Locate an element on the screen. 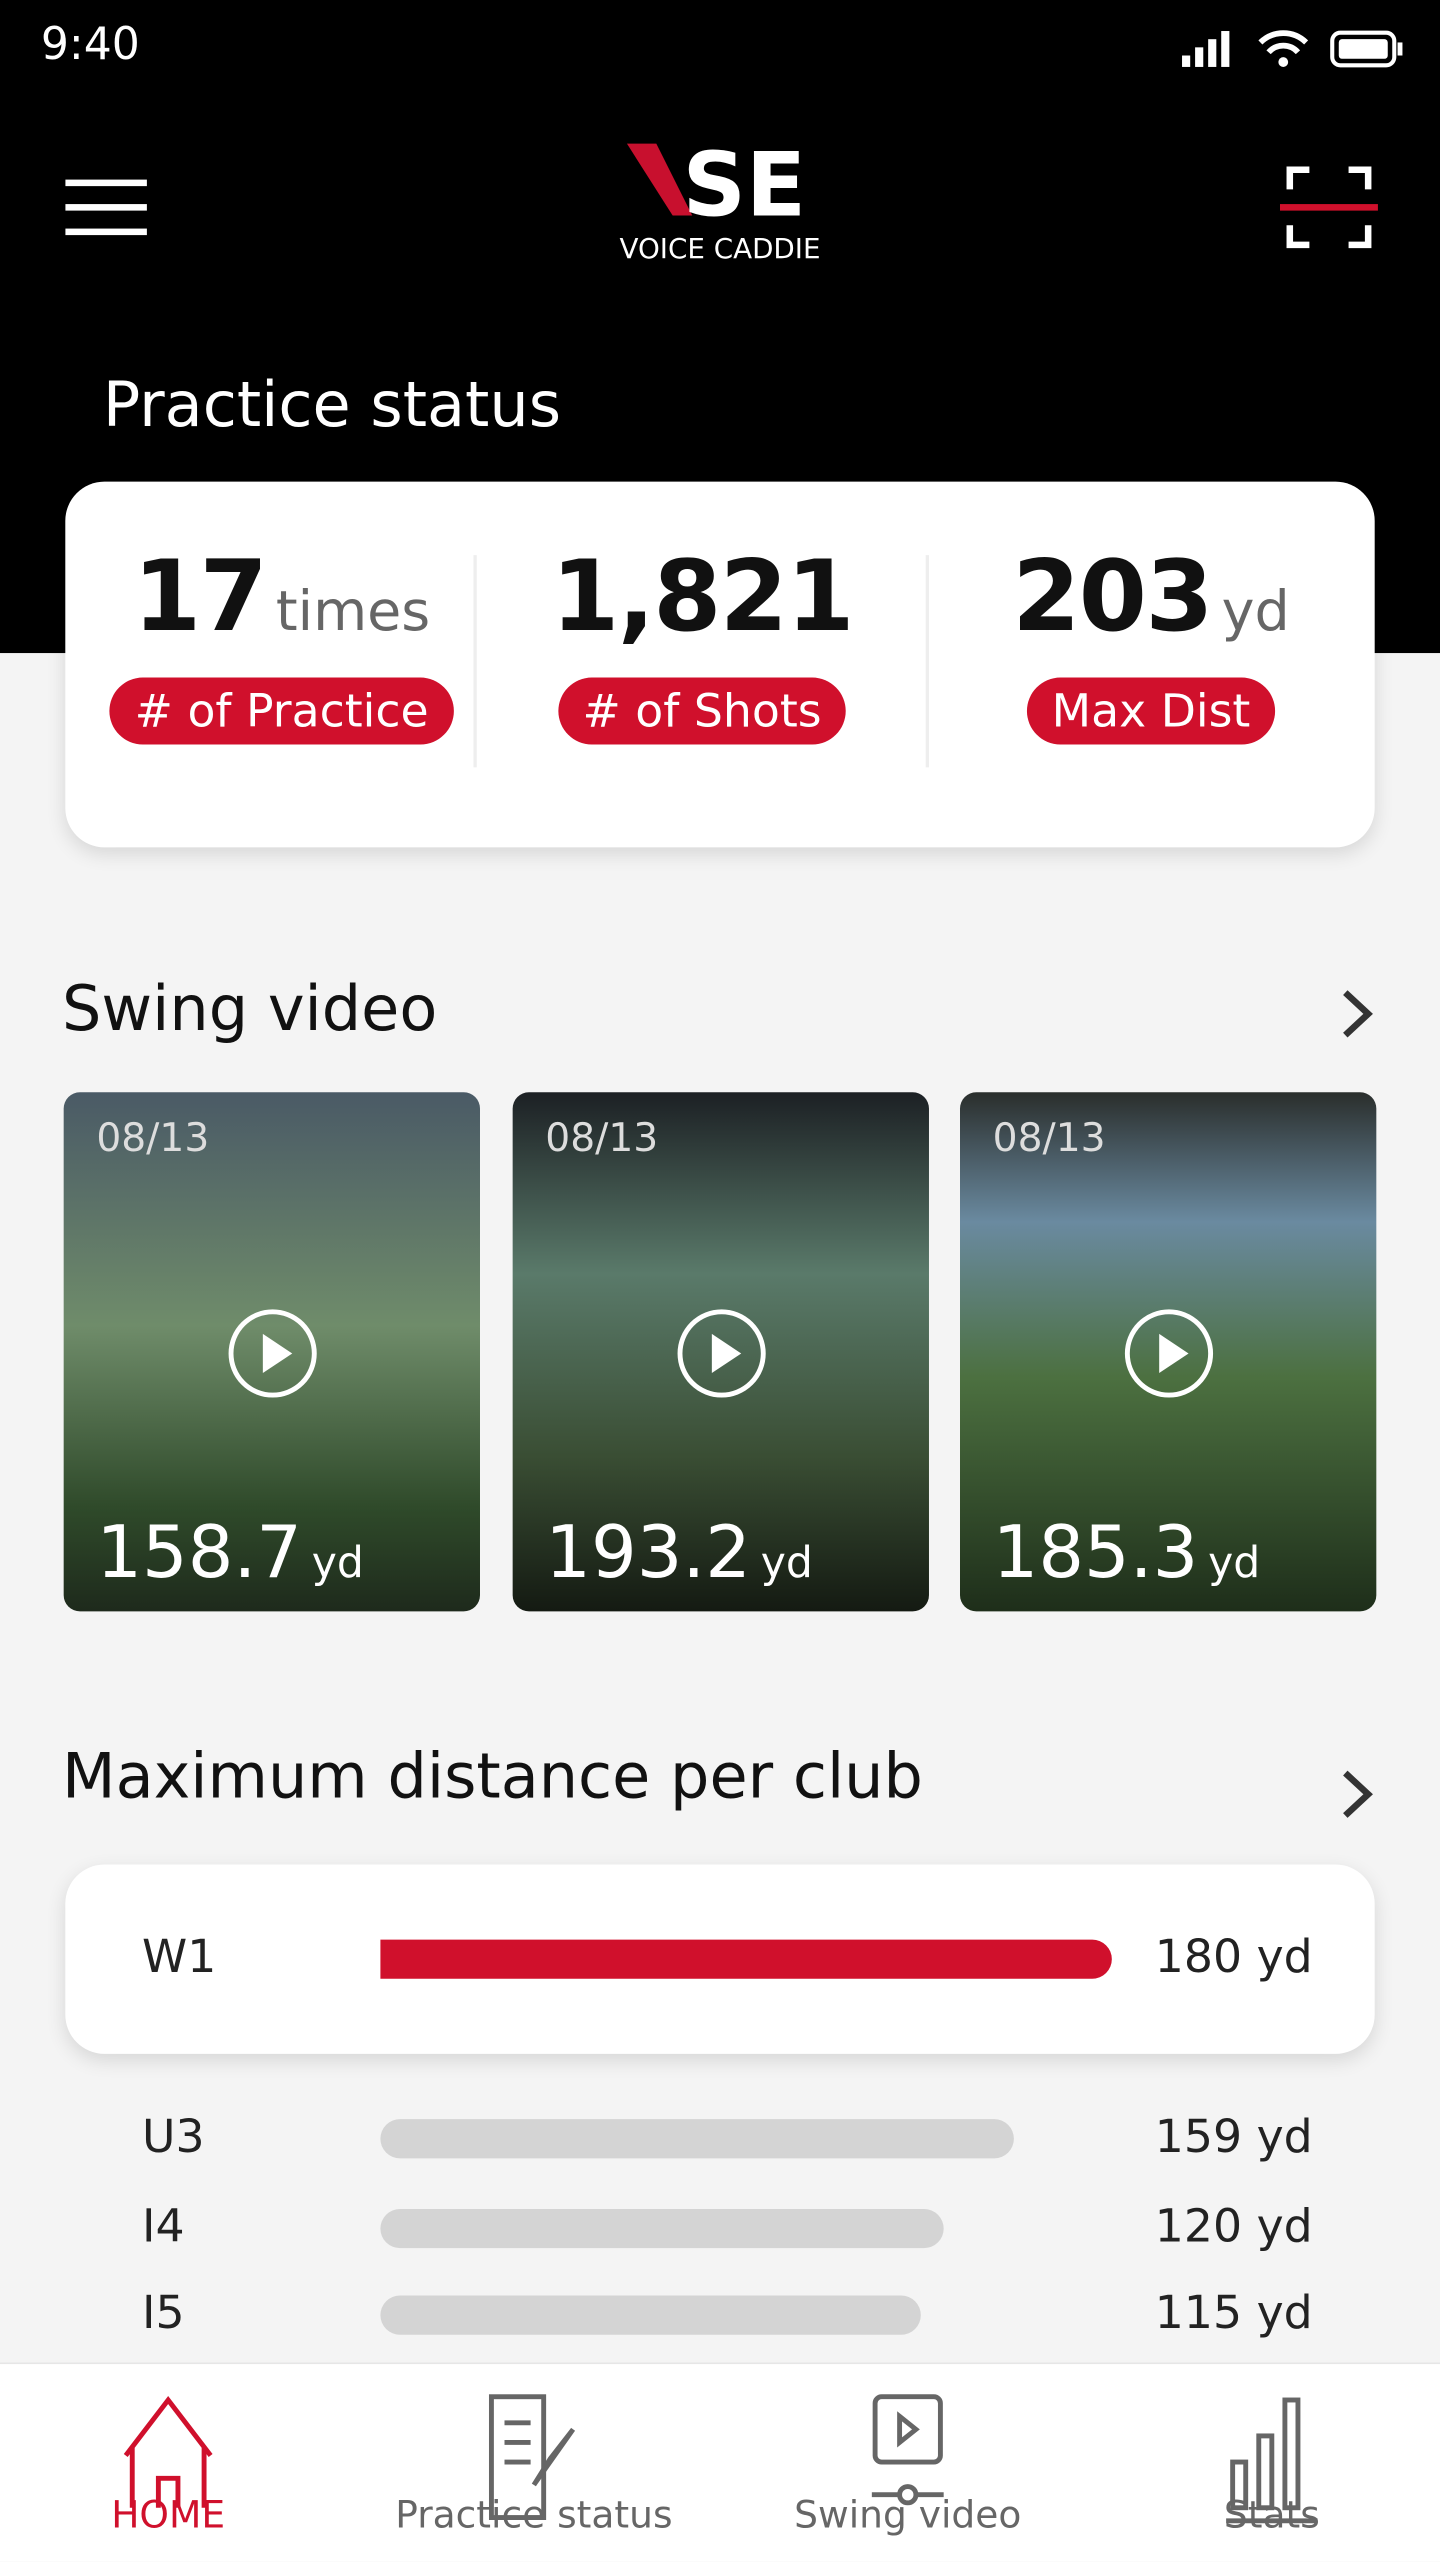  stat-label: Max Dist is located at coordinates (1151, 711).